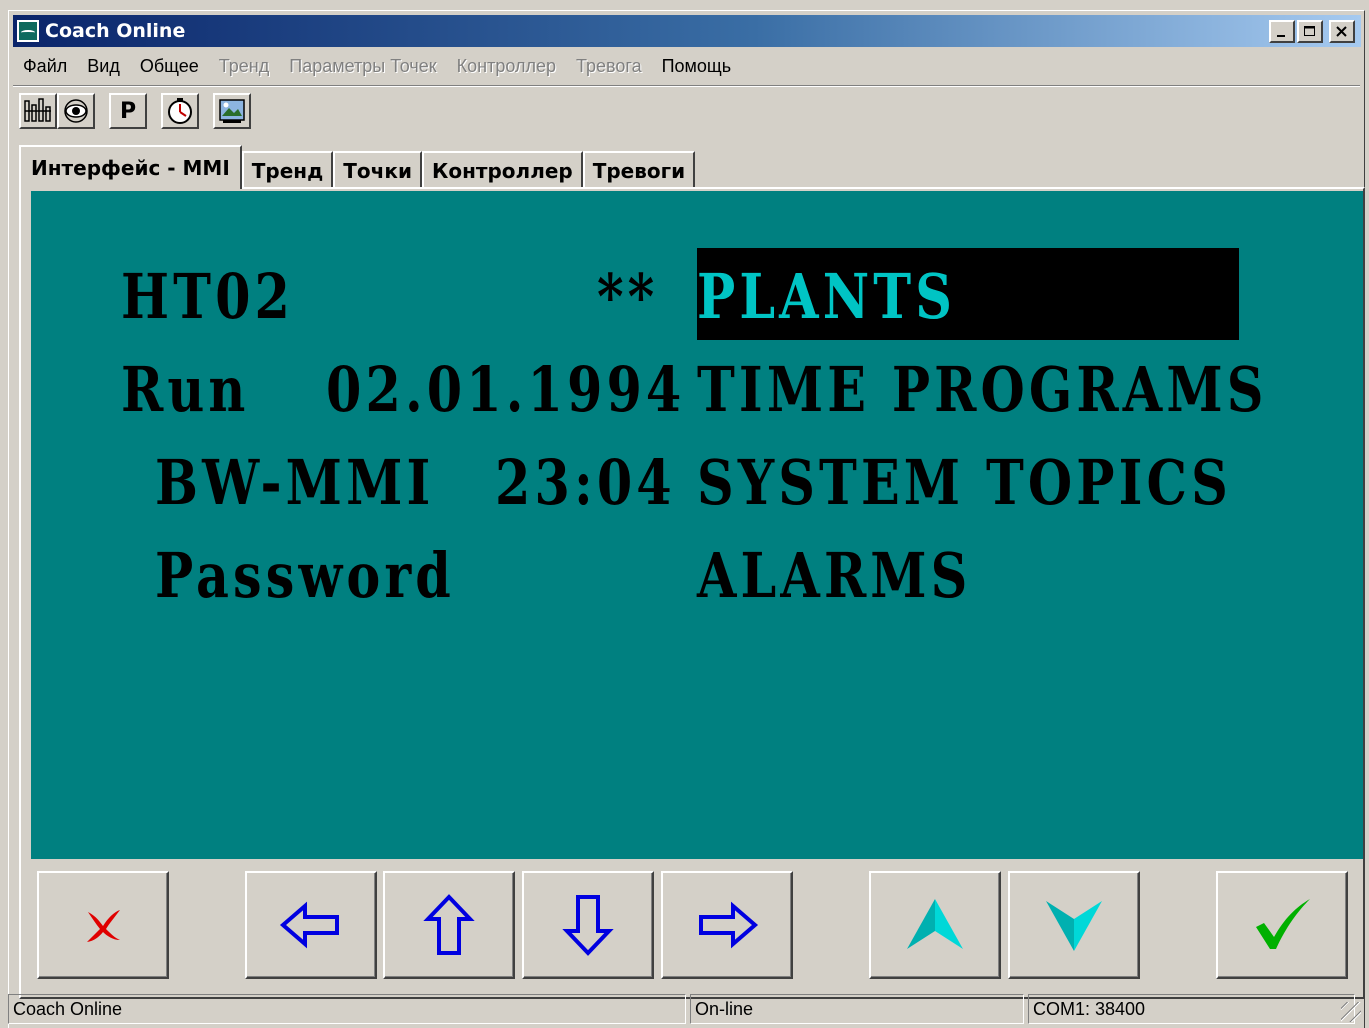  I want to click on status-marker: **, so click(628, 296).